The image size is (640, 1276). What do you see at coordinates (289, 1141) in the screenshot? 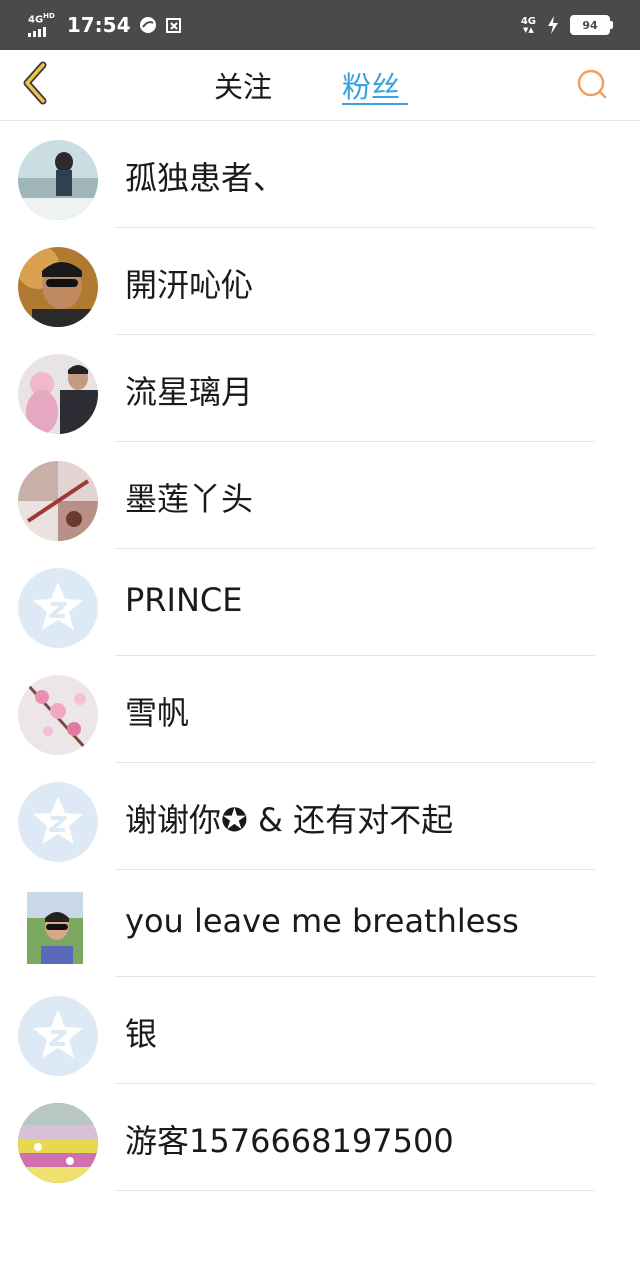
I see `fan-name: 游客1576668197500` at bounding box center [289, 1141].